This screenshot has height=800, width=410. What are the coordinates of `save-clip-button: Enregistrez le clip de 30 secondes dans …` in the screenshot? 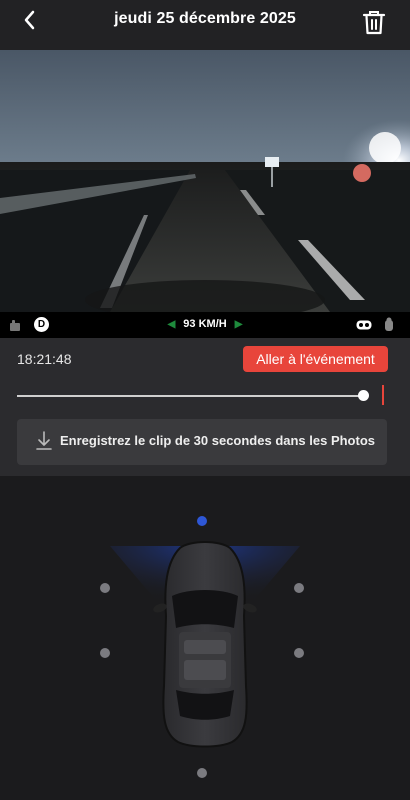 It's located at (202, 442).